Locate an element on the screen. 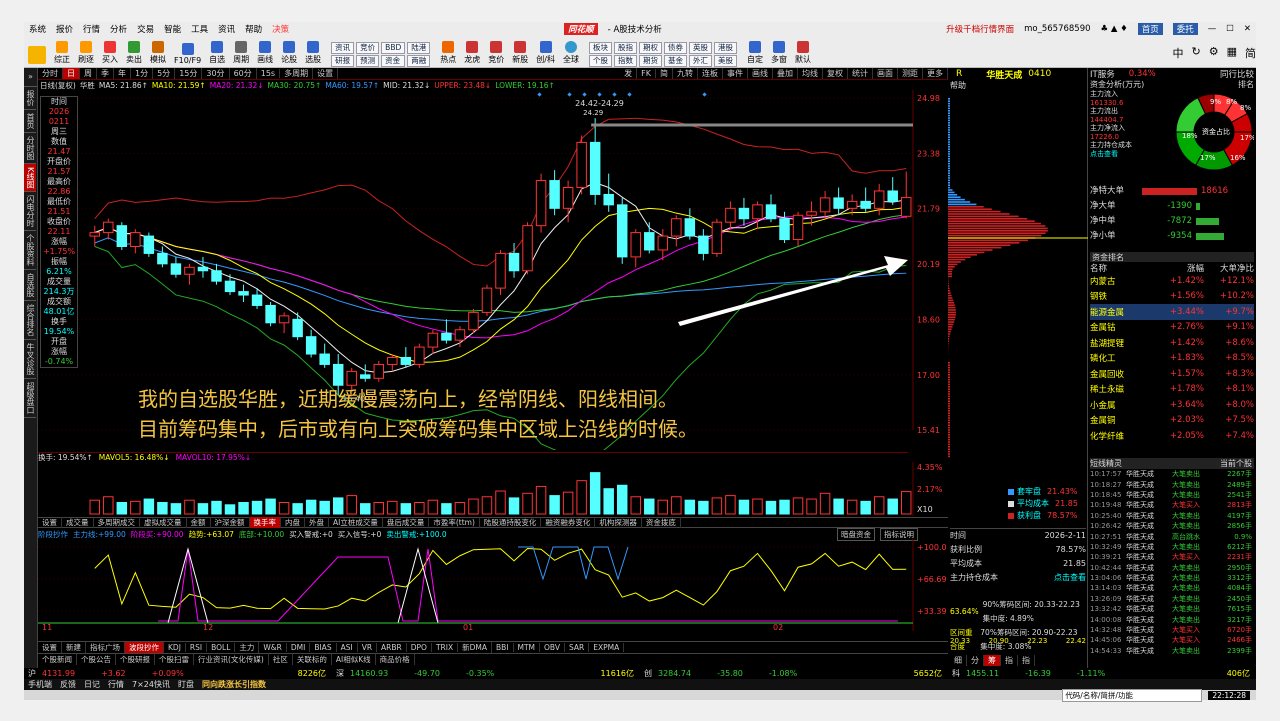 The height and width of the screenshot is (721, 1280). toolbar-btn-simulate: 模拟 is located at coordinates (158, 53).